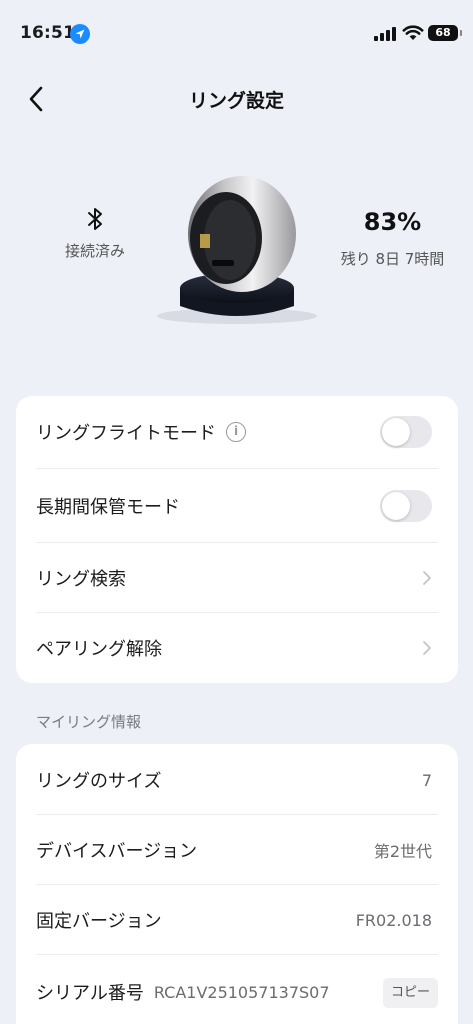  I want to click on find-ring-label: リング検索, so click(81, 579).